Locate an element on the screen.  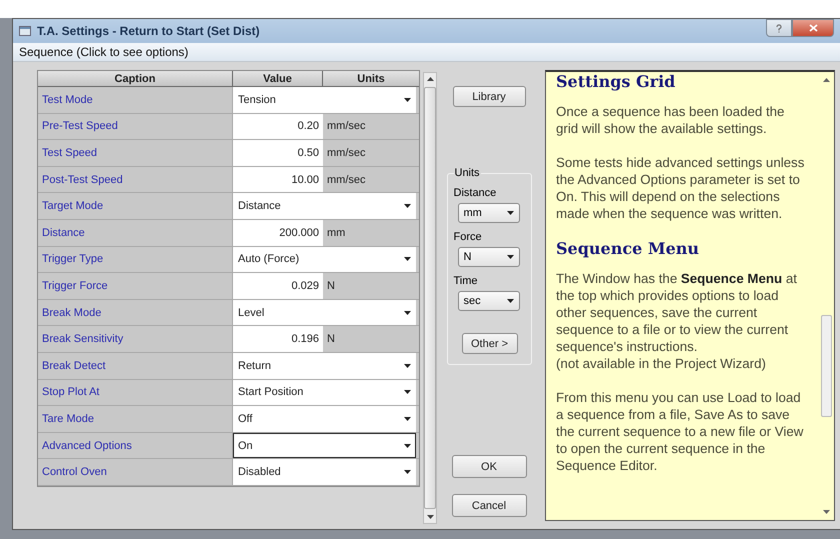
unit-label: Force is located at coordinates (468, 237).